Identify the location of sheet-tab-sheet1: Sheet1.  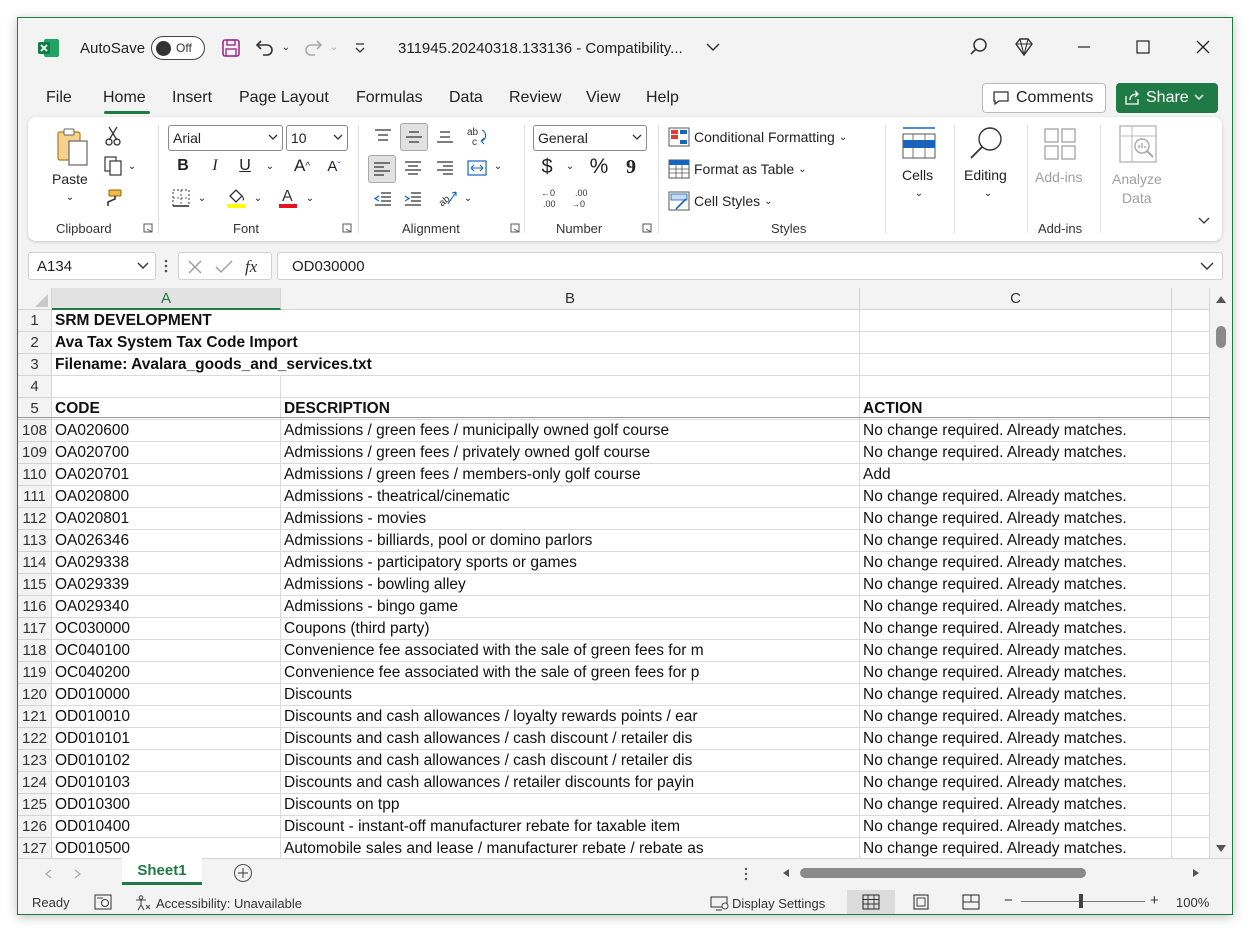
(162, 871).